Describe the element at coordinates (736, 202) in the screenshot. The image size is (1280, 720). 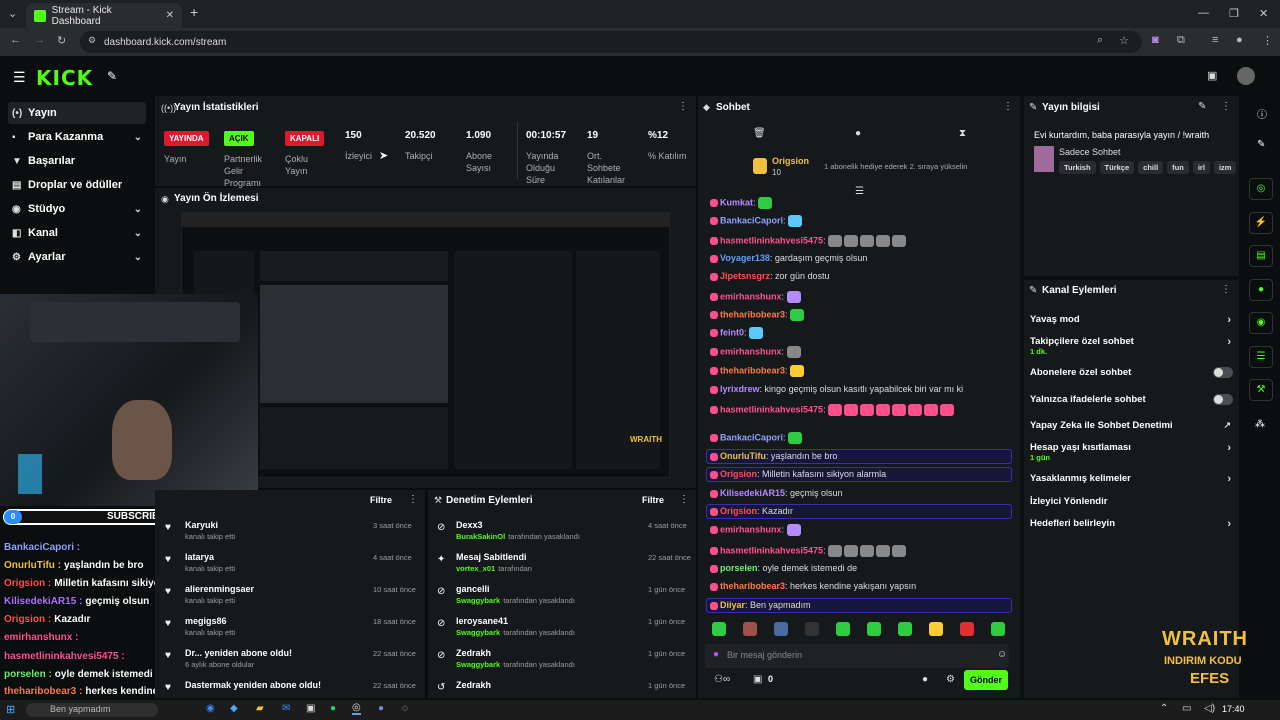
I see `chat-username: Kumkat` at that location.